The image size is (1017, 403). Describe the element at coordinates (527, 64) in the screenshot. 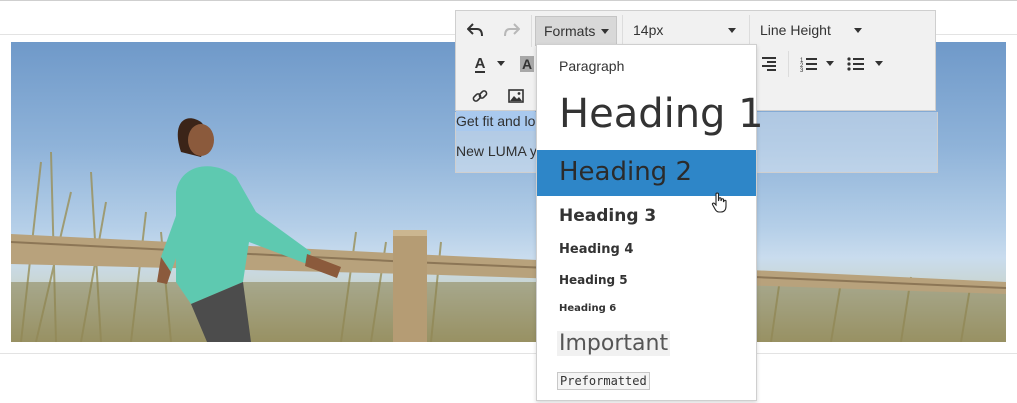

I see `bg-color-glyph: A` at that location.